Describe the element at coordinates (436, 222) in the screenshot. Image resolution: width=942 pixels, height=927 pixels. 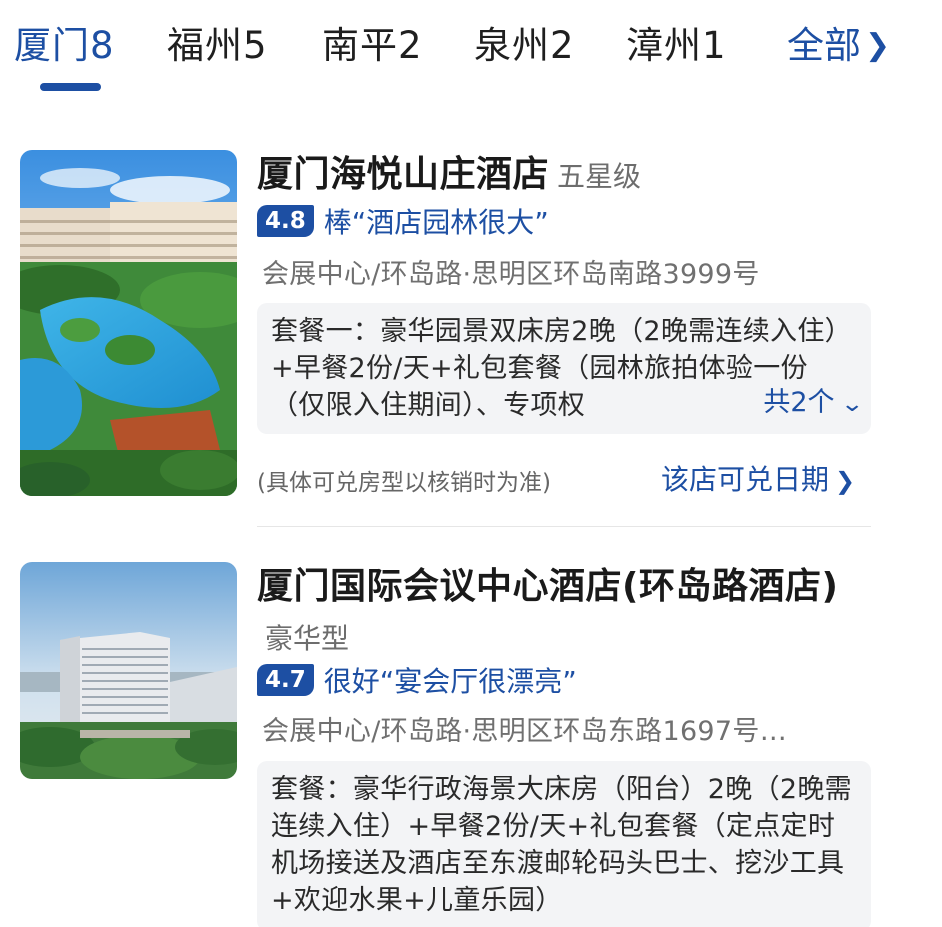
I see `rating-review-text: 棒“酒店园林很大”` at that location.